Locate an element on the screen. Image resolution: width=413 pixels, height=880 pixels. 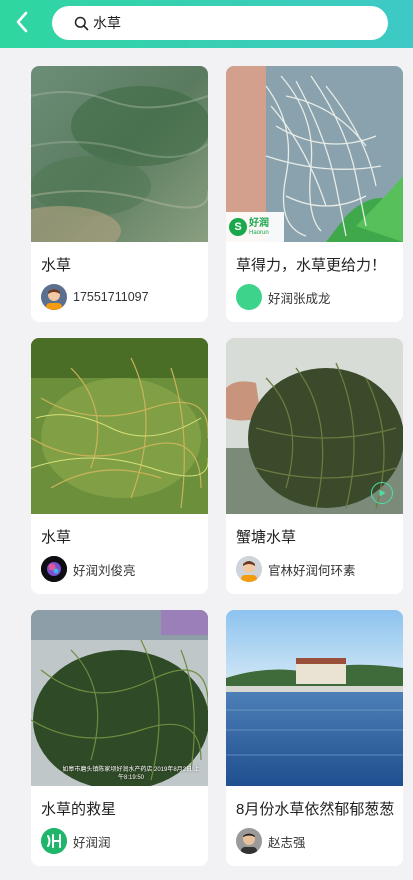
author-name: 好润刘俊亮 is located at coordinates (104, 570).